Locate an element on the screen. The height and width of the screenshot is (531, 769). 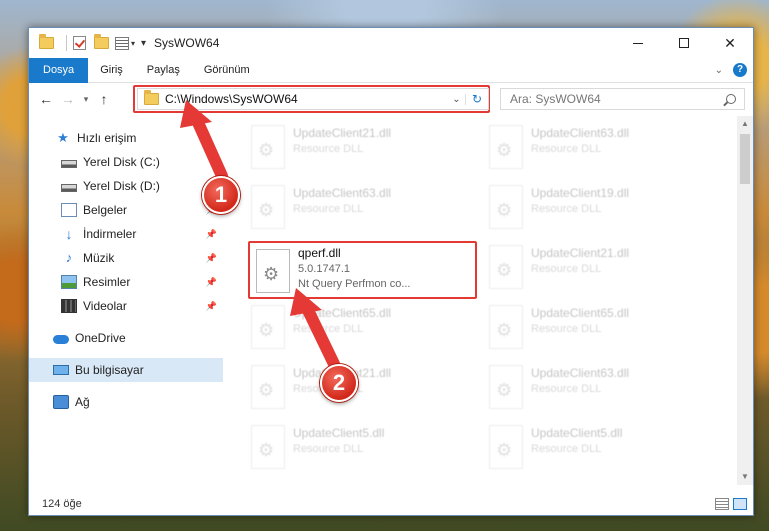
search-input: Ara: SysWOW64 is located at coordinates (555, 99).